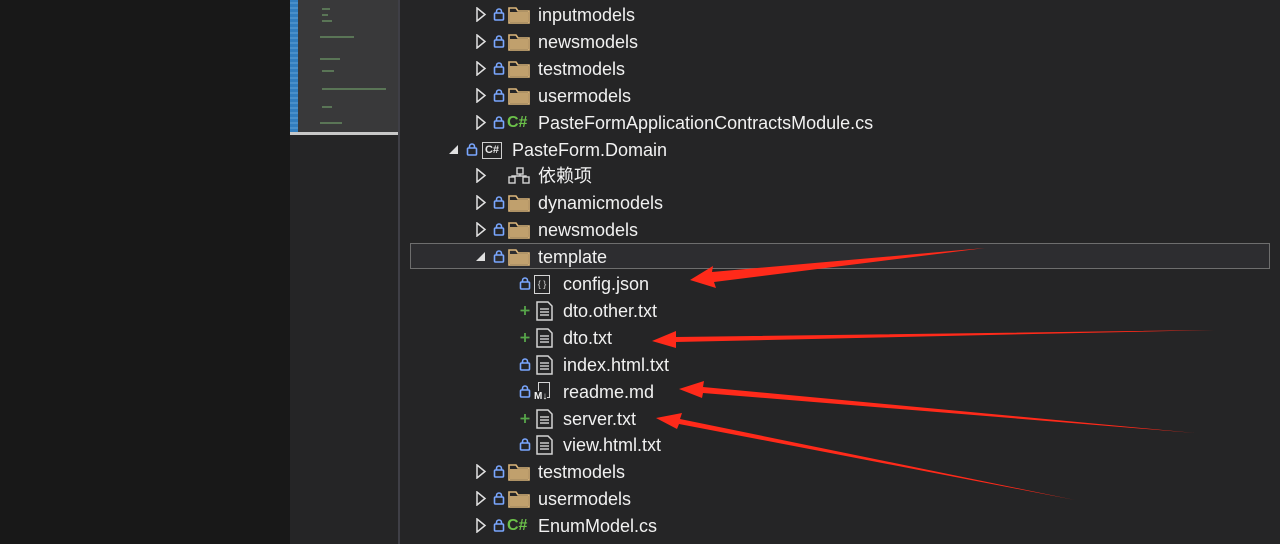 Image resolution: width=1280 pixels, height=544 pixels. Describe the element at coordinates (494, 150) in the screenshot. I see `csharp-project-icon: C#` at that location.